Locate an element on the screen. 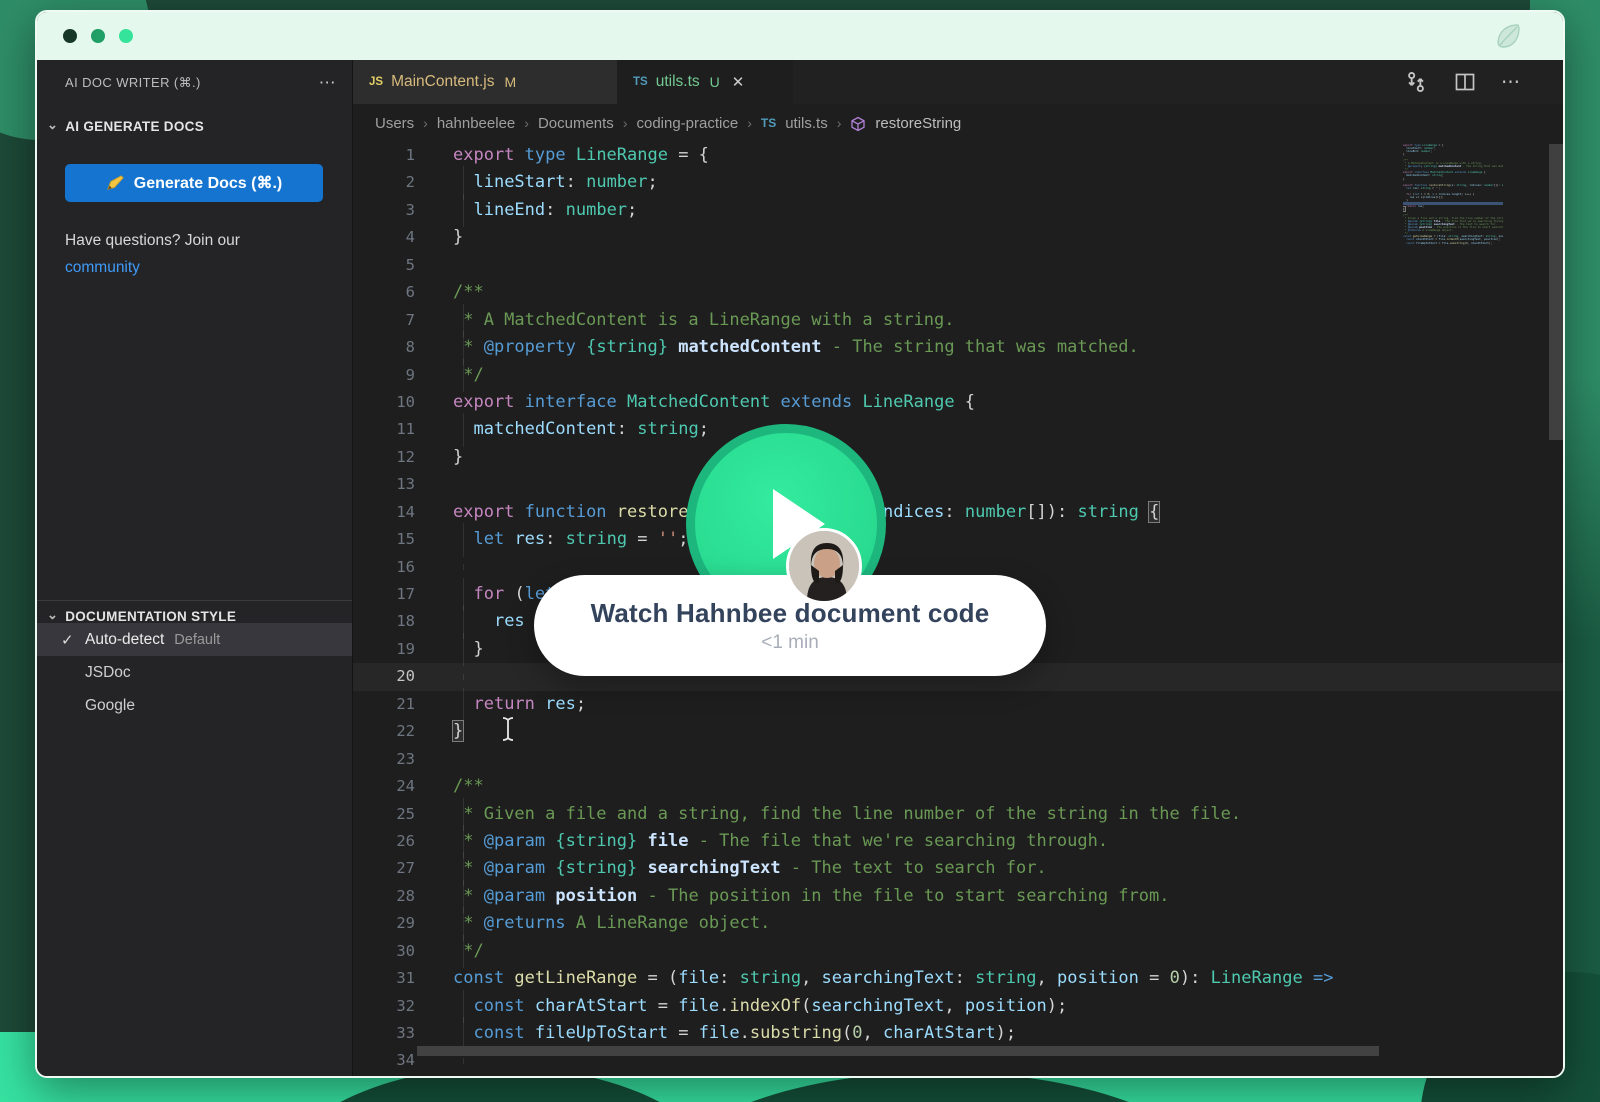 Image resolution: width=1600 pixels, height=1102 pixels. line-number: 18 is located at coordinates (384, 621).